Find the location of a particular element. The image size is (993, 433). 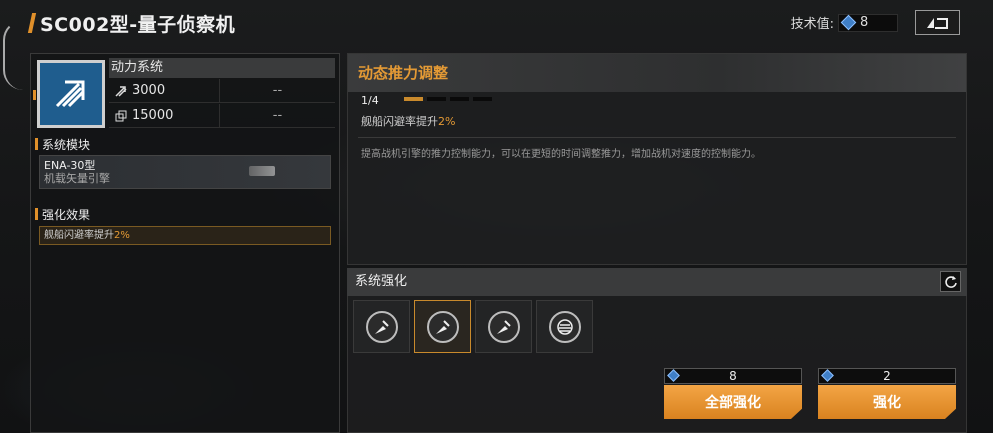

edge-arc-decoration is located at coordinates (13, 55).